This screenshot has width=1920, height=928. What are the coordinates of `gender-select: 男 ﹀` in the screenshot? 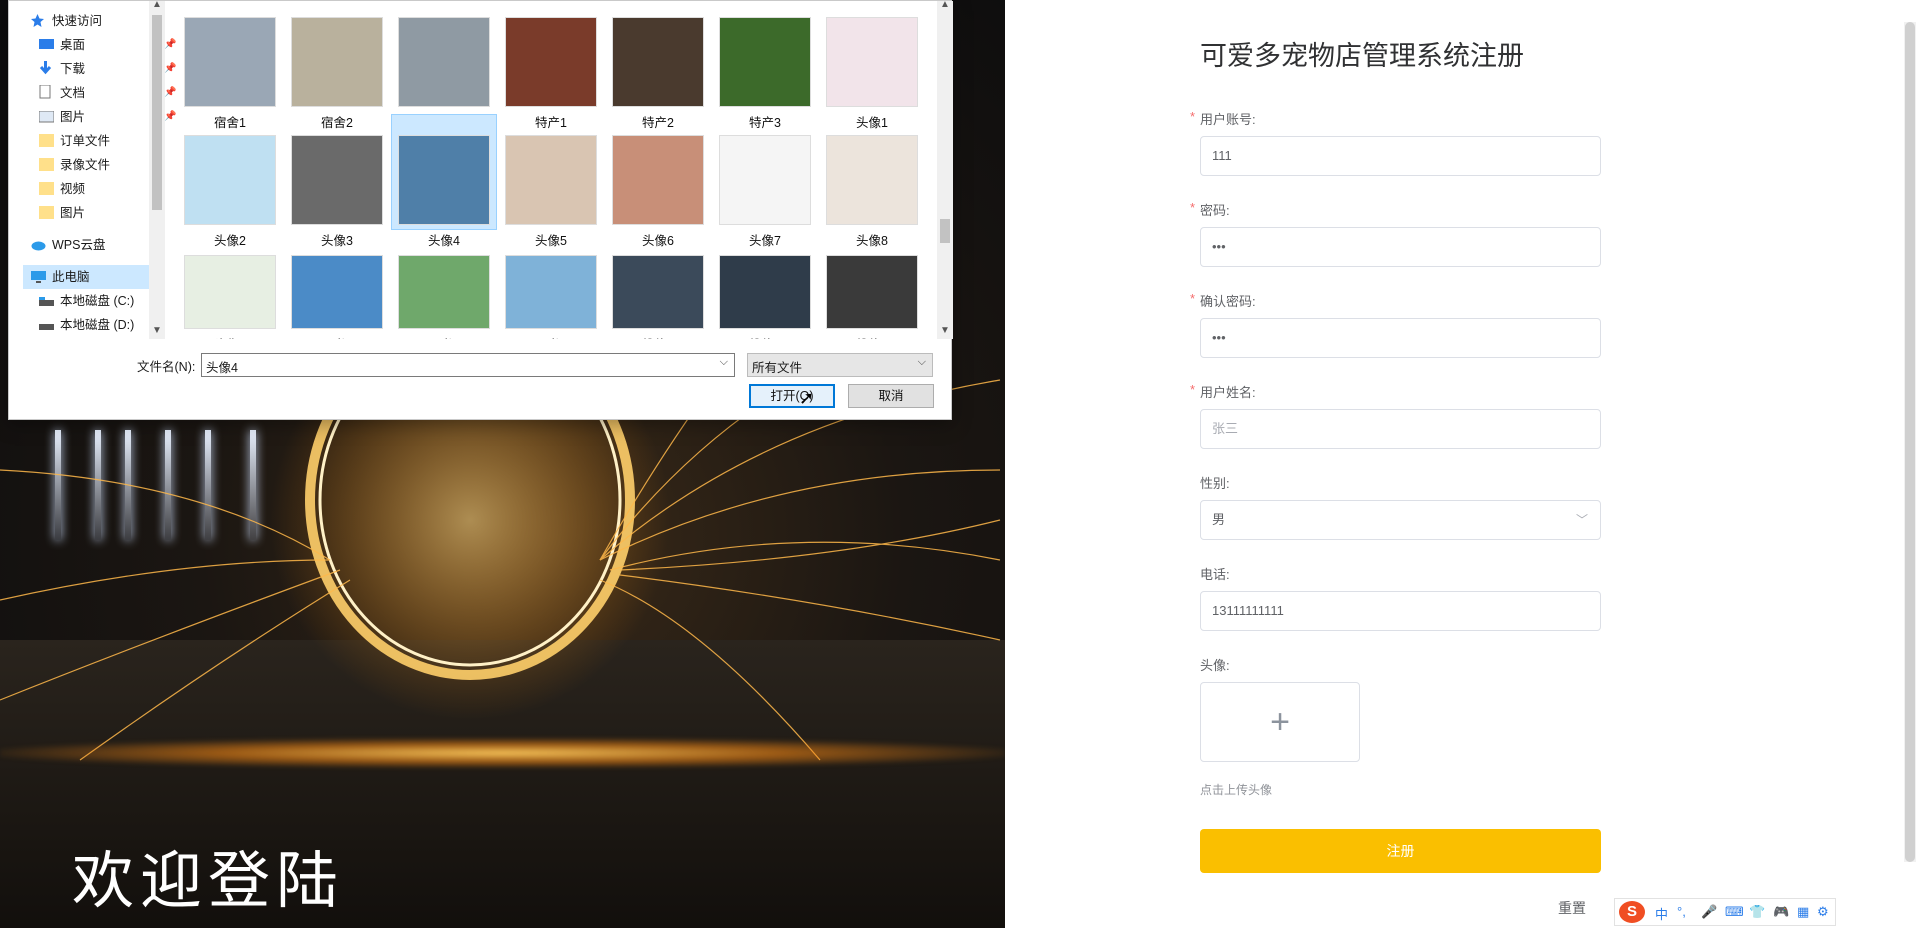 It's located at (1400, 520).